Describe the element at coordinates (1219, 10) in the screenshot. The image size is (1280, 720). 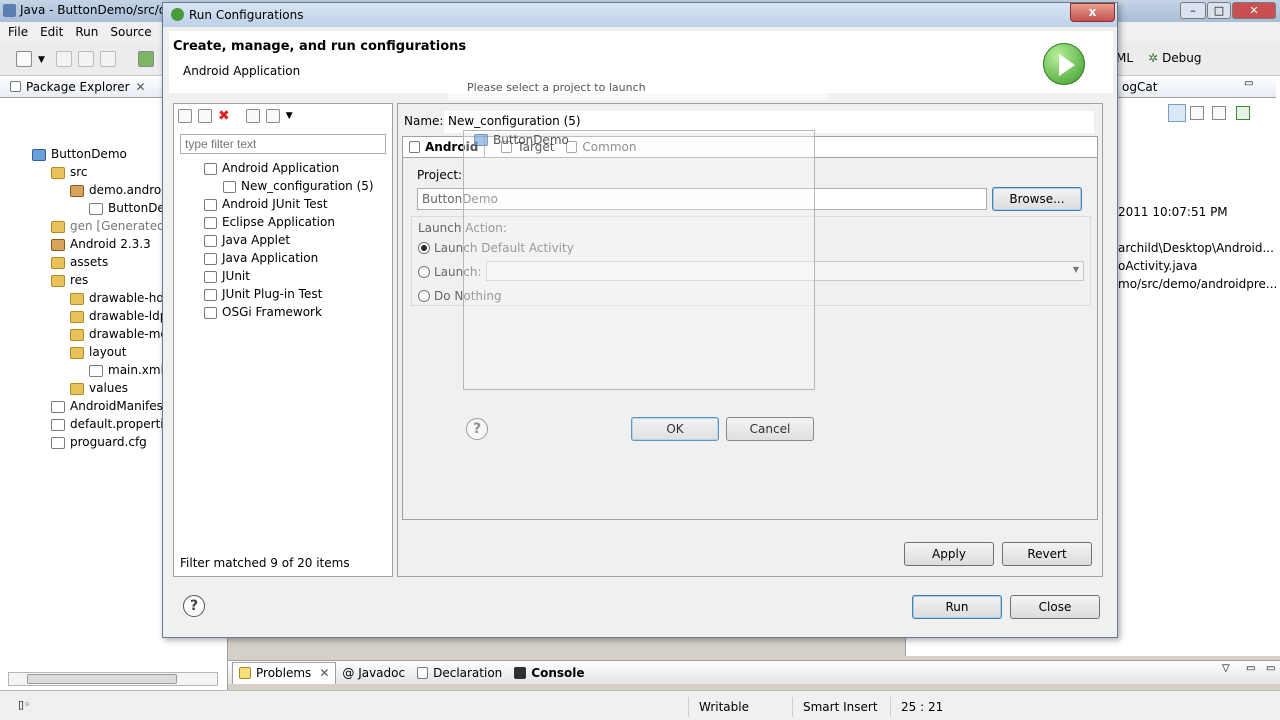
I see `maximize-button: □` at that location.